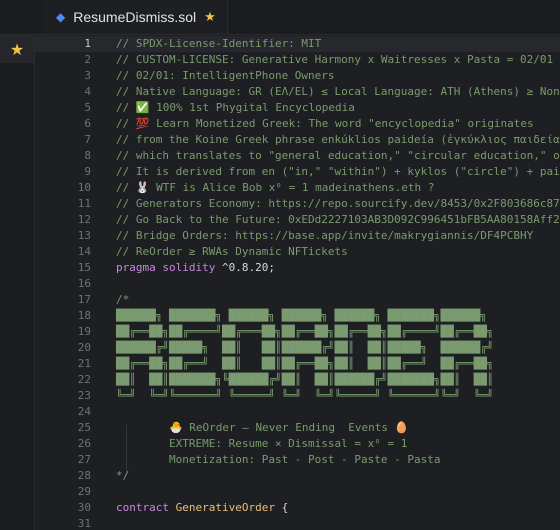 This screenshot has width=560, height=530. I want to click on line-number: 7, so click(87, 139).